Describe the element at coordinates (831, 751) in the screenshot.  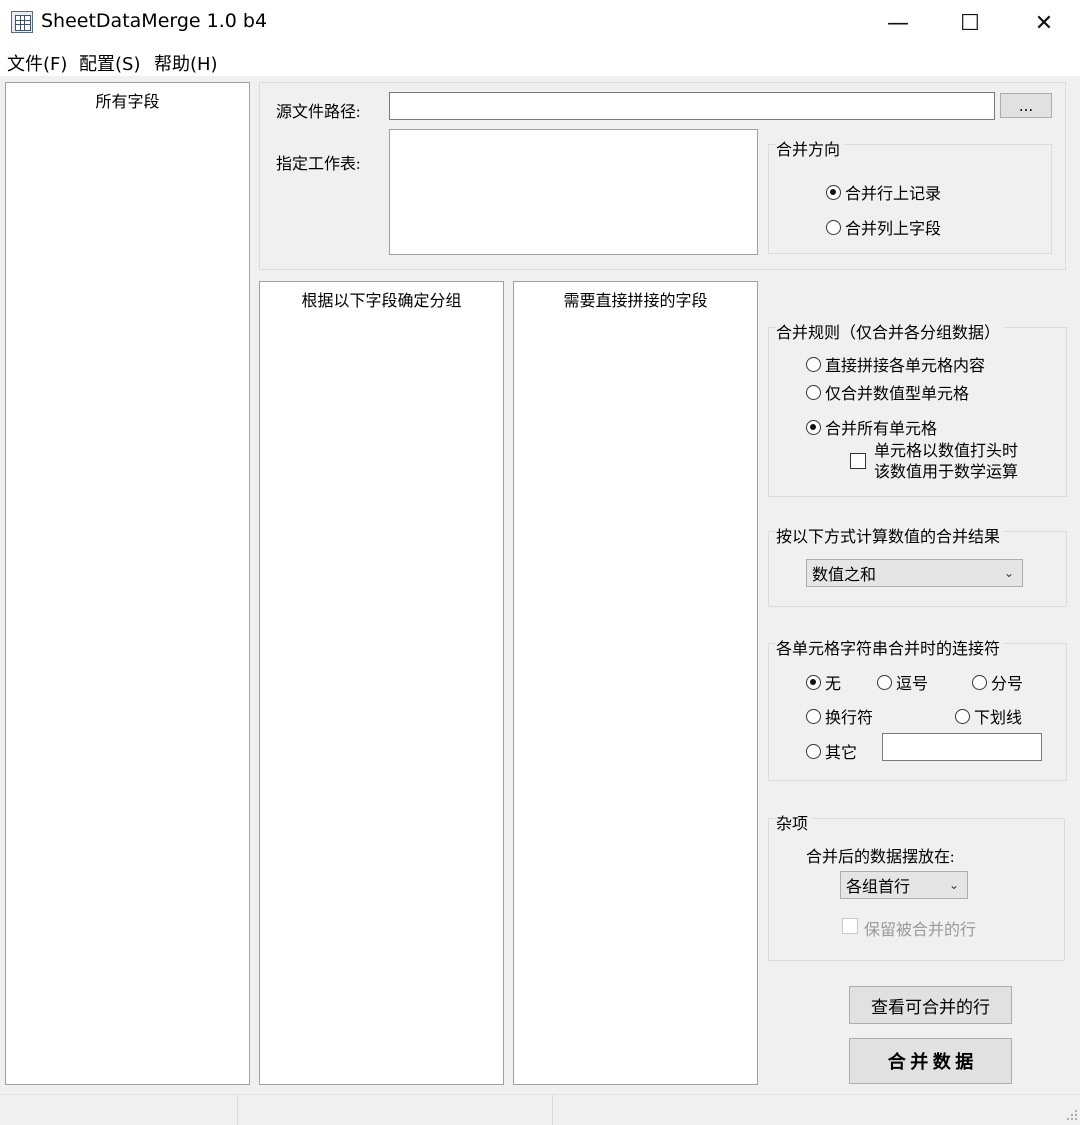
I see `separator-other-option: 其它` at that location.